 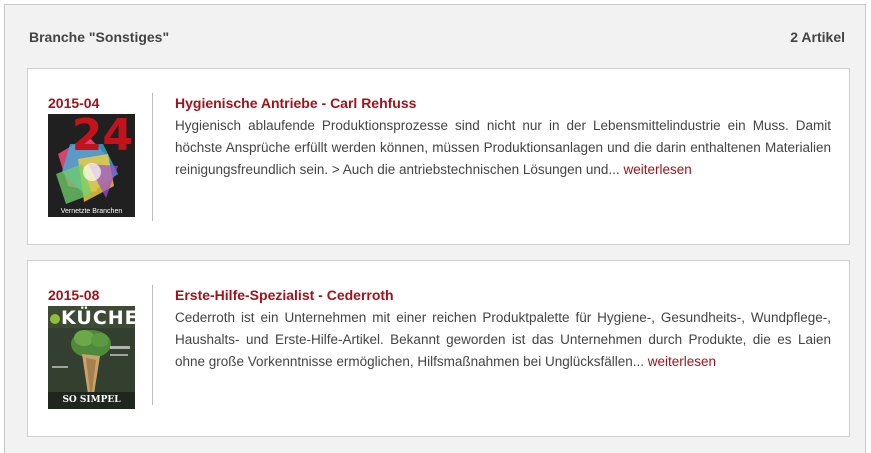 What do you see at coordinates (102, 137) in the screenshot?
I see `cover-issue-number: 24` at bounding box center [102, 137].